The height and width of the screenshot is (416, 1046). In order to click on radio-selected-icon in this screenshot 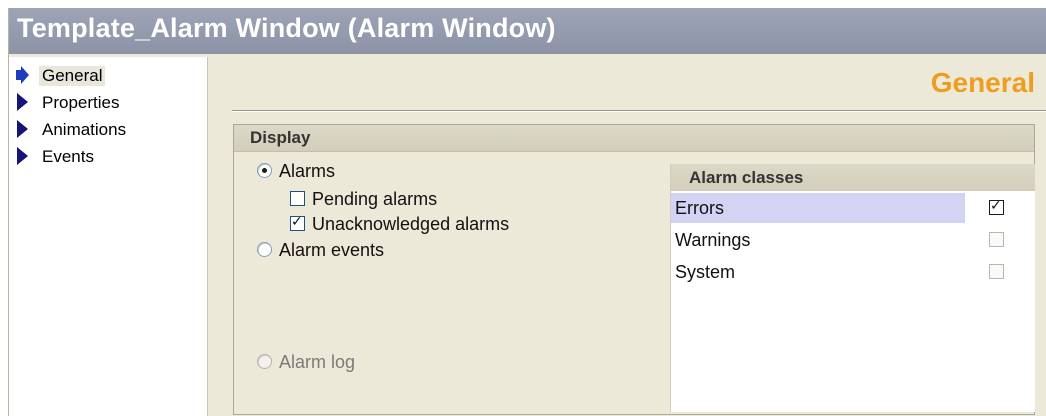, I will do `click(264, 170)`.